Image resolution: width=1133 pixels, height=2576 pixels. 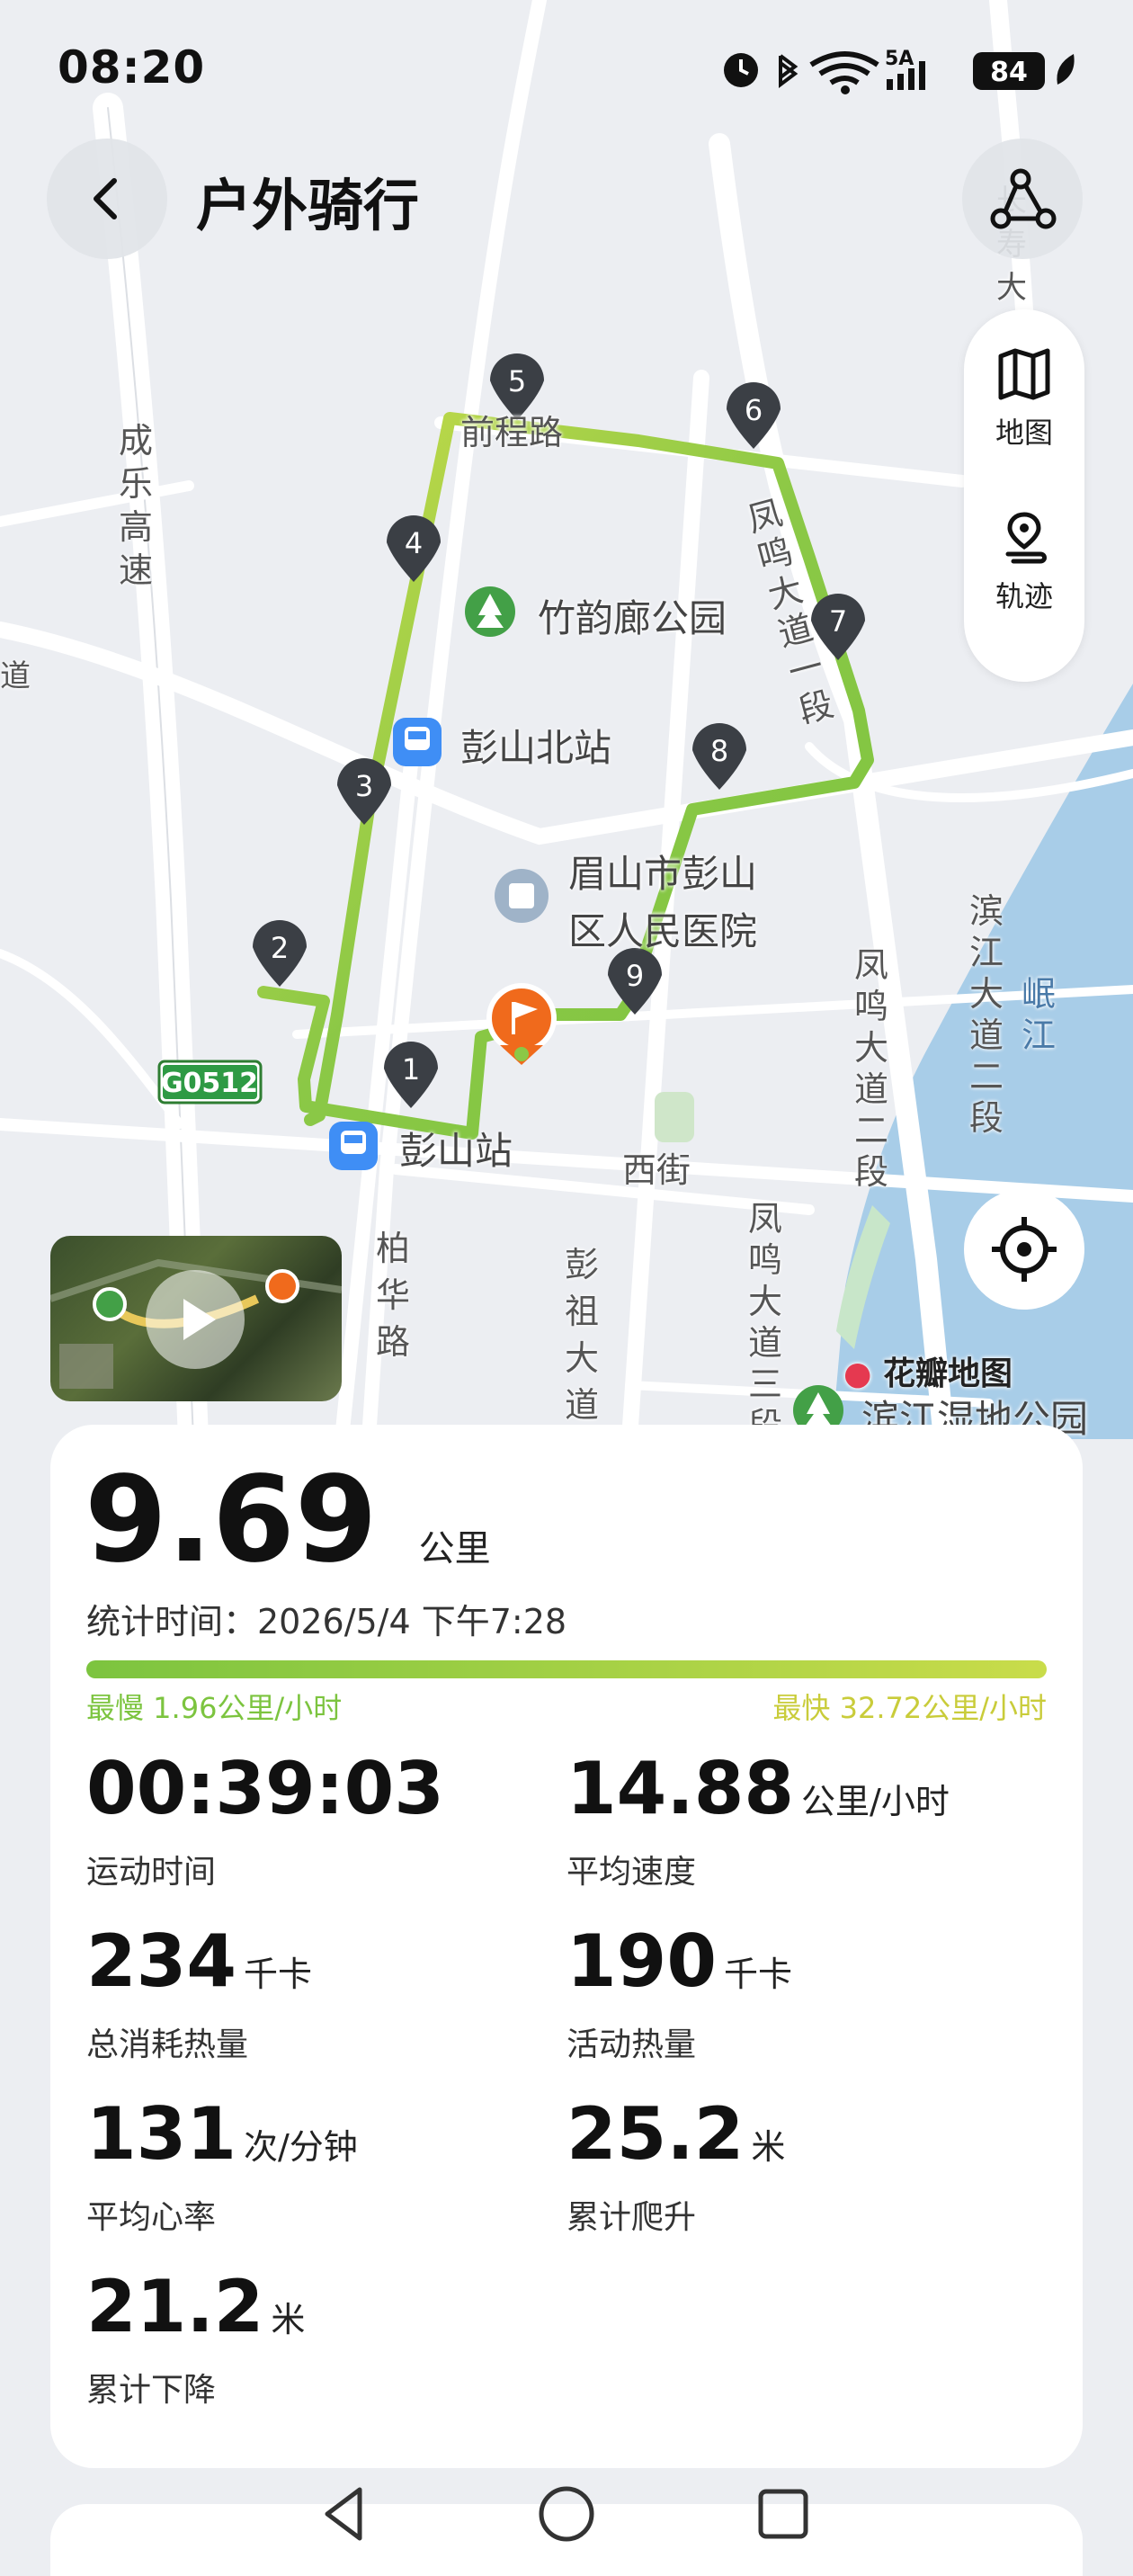 What do you see at coordinates (214, 1708) in the screenshot?
I see `slowest-speed: 最慢 1.96公里/小时` at bounding box center [214, 1708].